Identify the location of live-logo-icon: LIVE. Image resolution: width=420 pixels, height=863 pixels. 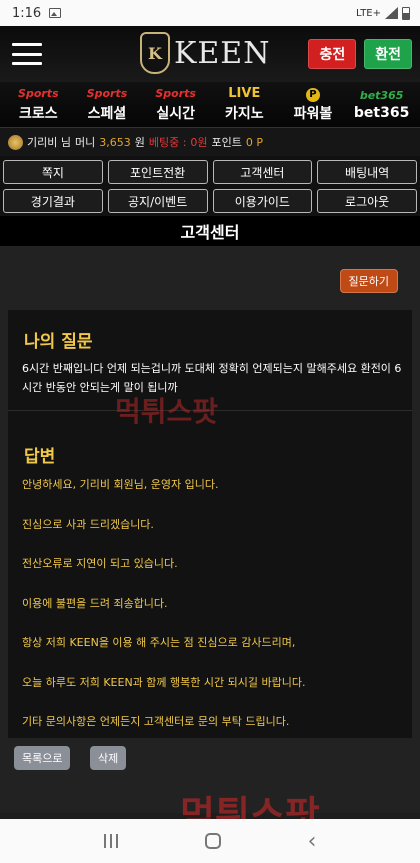
(244, 93).